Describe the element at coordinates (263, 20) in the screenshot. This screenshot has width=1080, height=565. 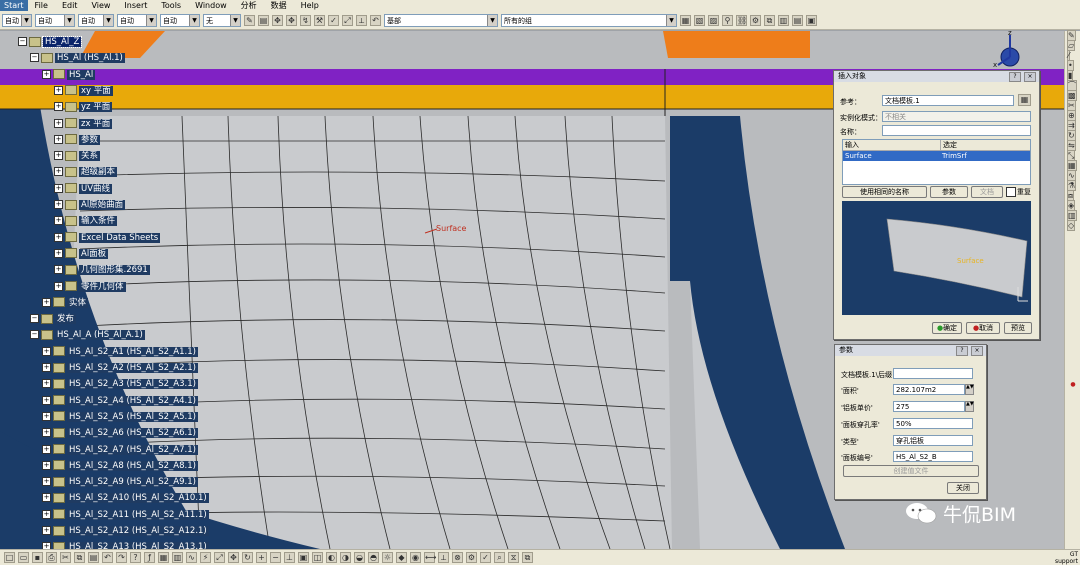
I see `properties-icon: ▤` at that location.